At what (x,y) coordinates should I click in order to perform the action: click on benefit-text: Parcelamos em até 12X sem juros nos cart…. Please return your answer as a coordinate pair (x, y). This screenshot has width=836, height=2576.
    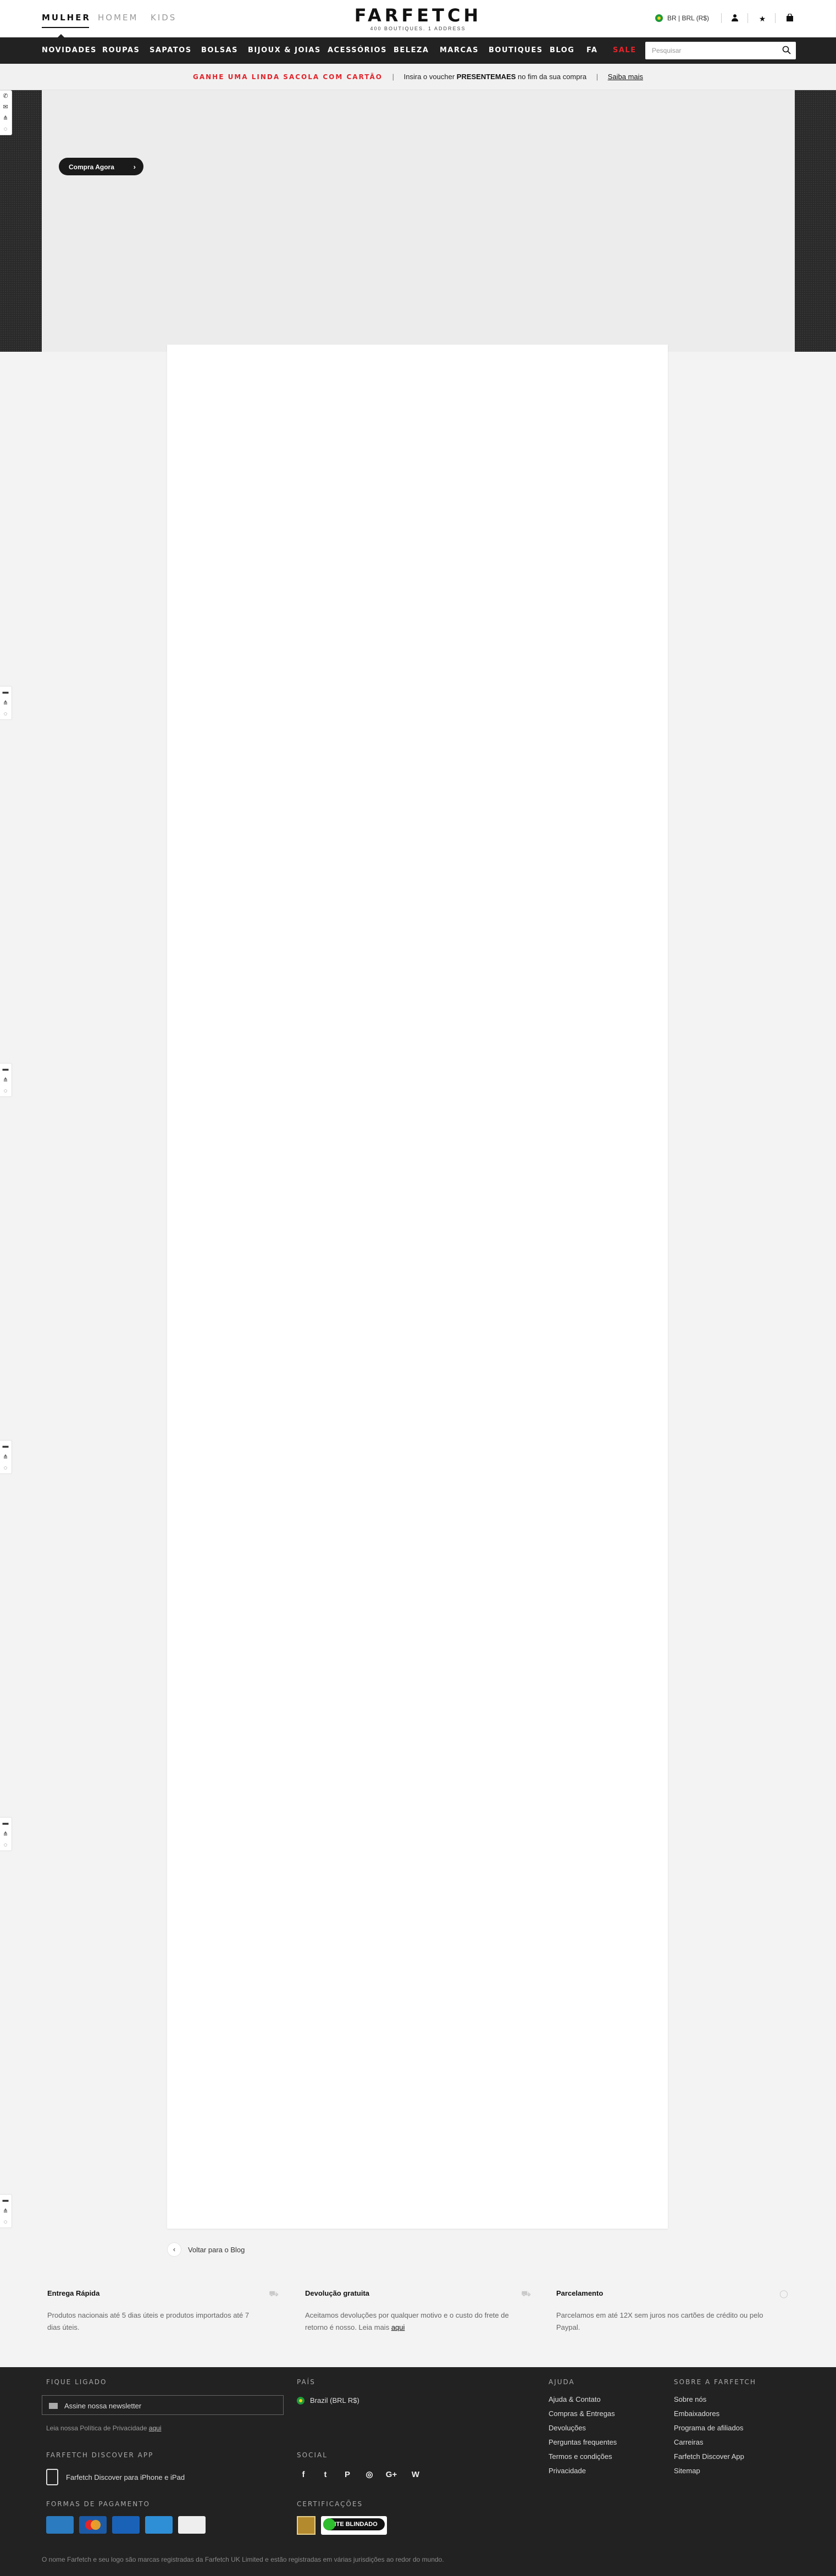
    Looking at the image, I should click on (659, 2321).